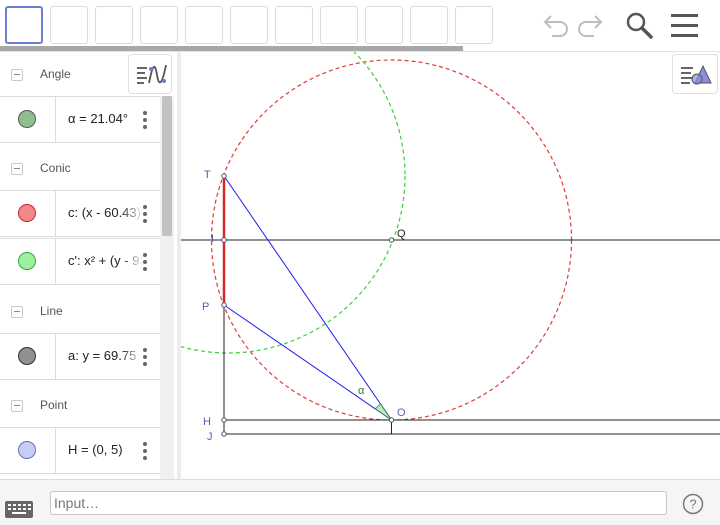 This screenshot has height=525, width=720. I want to click on category-conic: Conic, so click(80, 169).